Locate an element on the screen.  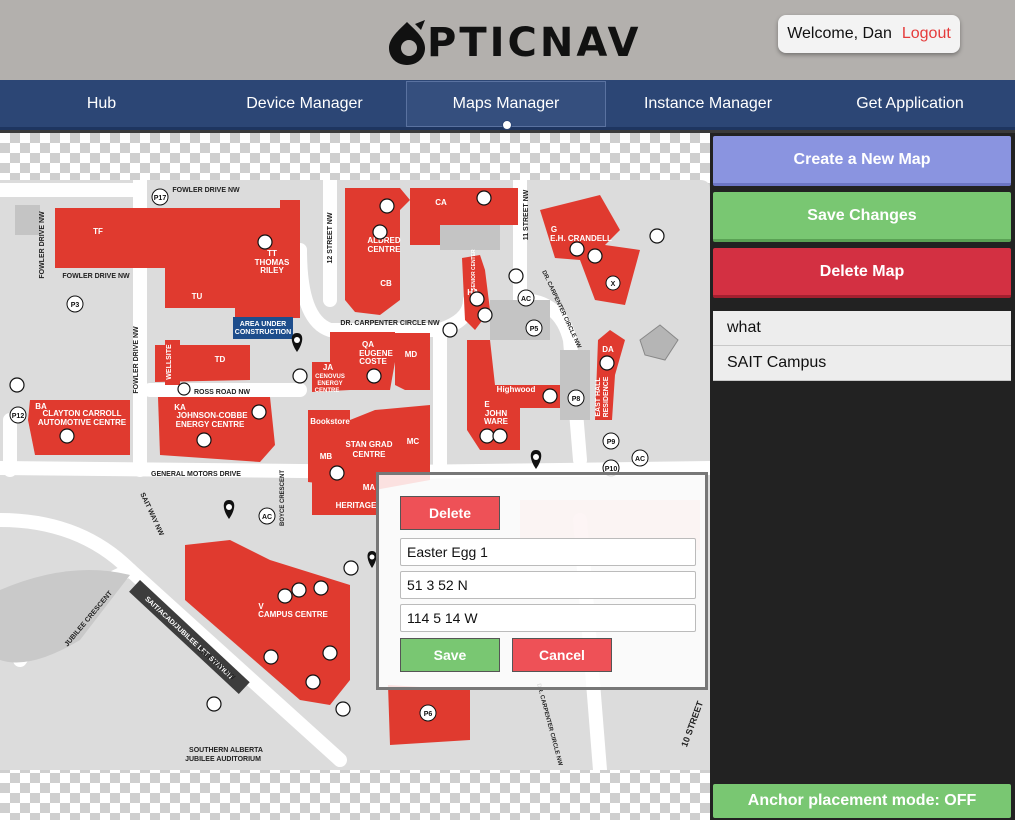
svg-text: ENERGY CENTRE is located at coordinates (210, 424).